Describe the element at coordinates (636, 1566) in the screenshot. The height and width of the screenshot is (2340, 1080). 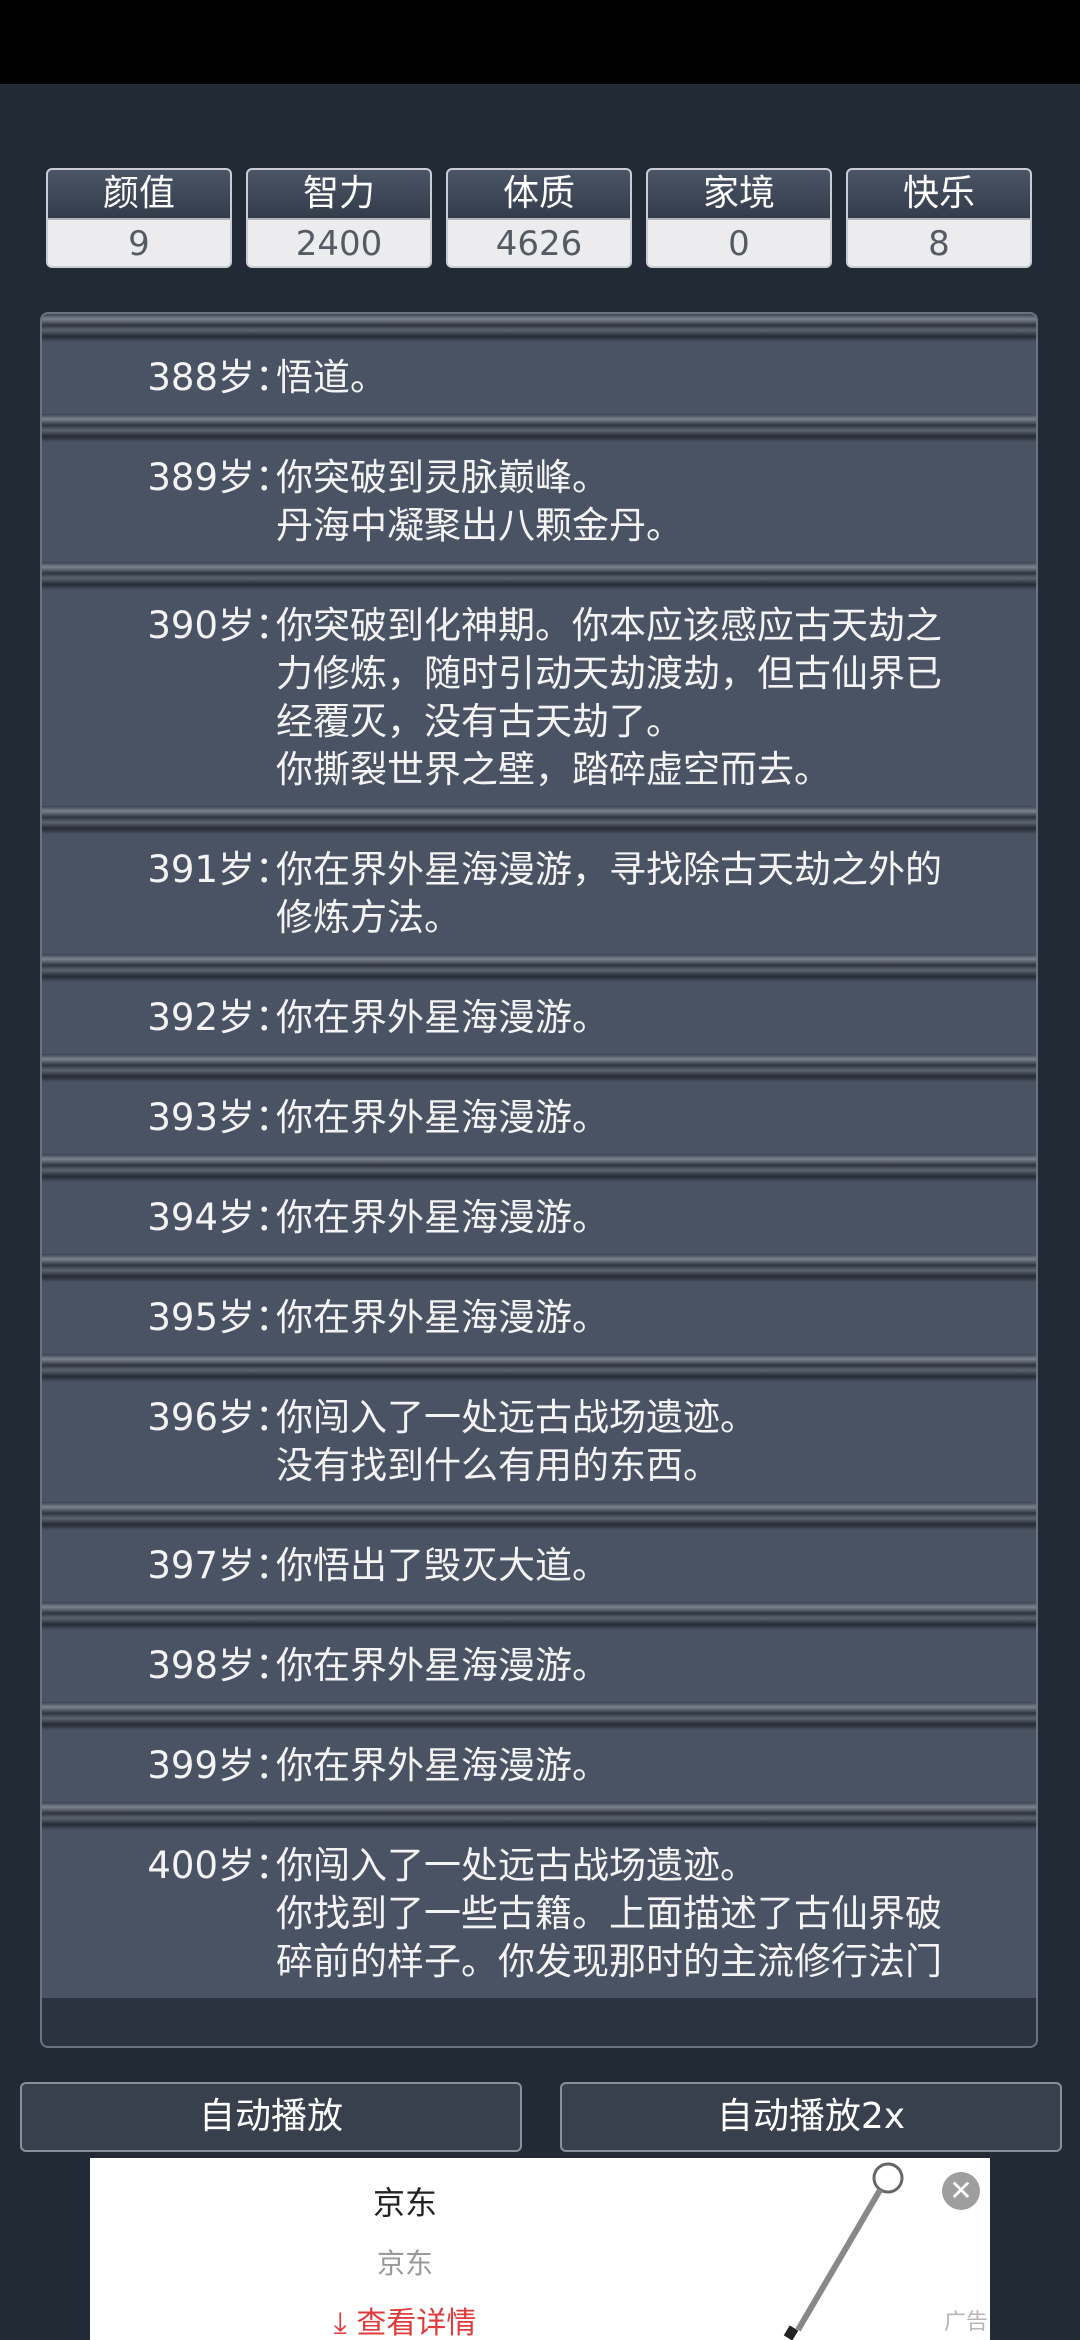
I see `log-text: 你悟出了毁灭大道。` at that location.